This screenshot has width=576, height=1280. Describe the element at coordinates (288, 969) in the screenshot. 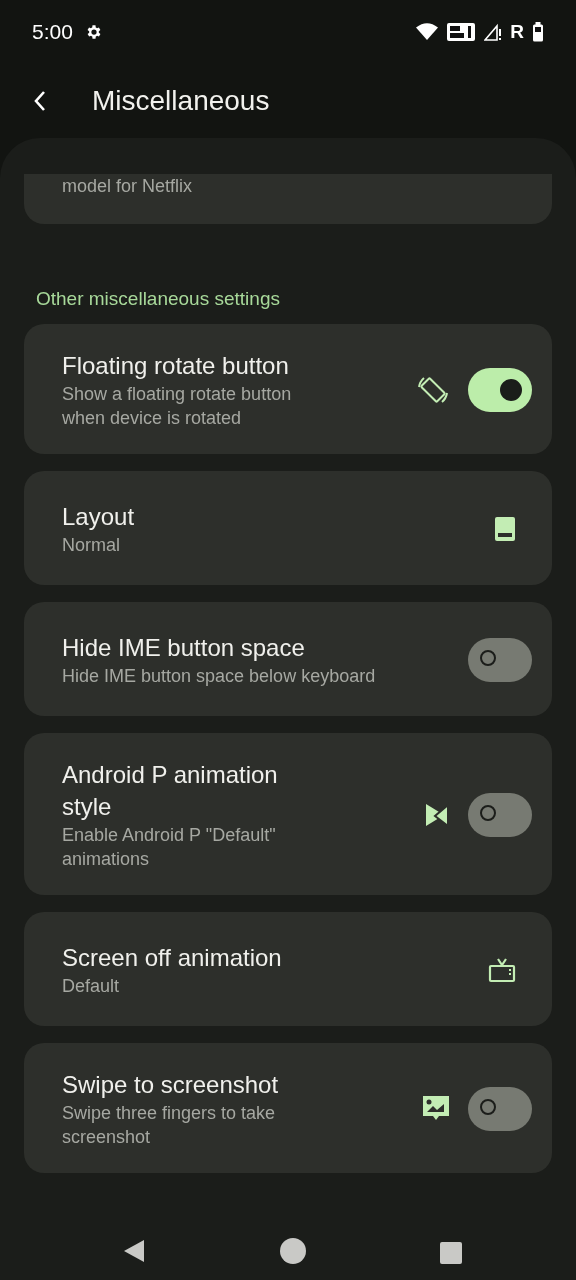

I see `settings-card: Screen off animation Default` at that location.